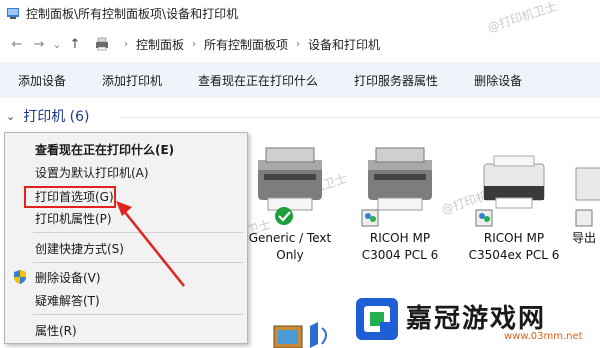 Image resolution: width=600 pixels, height=348 pixels. Describe the element at coordinates (150, 244) in the screenshot. I see `annotation-arrow-icon` at that location.